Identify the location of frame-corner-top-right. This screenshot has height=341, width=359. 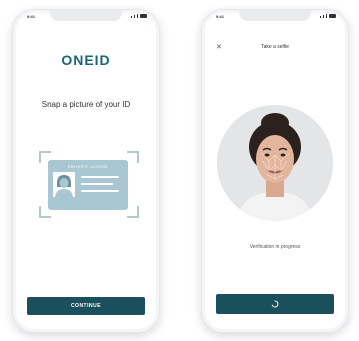
(133, 157).